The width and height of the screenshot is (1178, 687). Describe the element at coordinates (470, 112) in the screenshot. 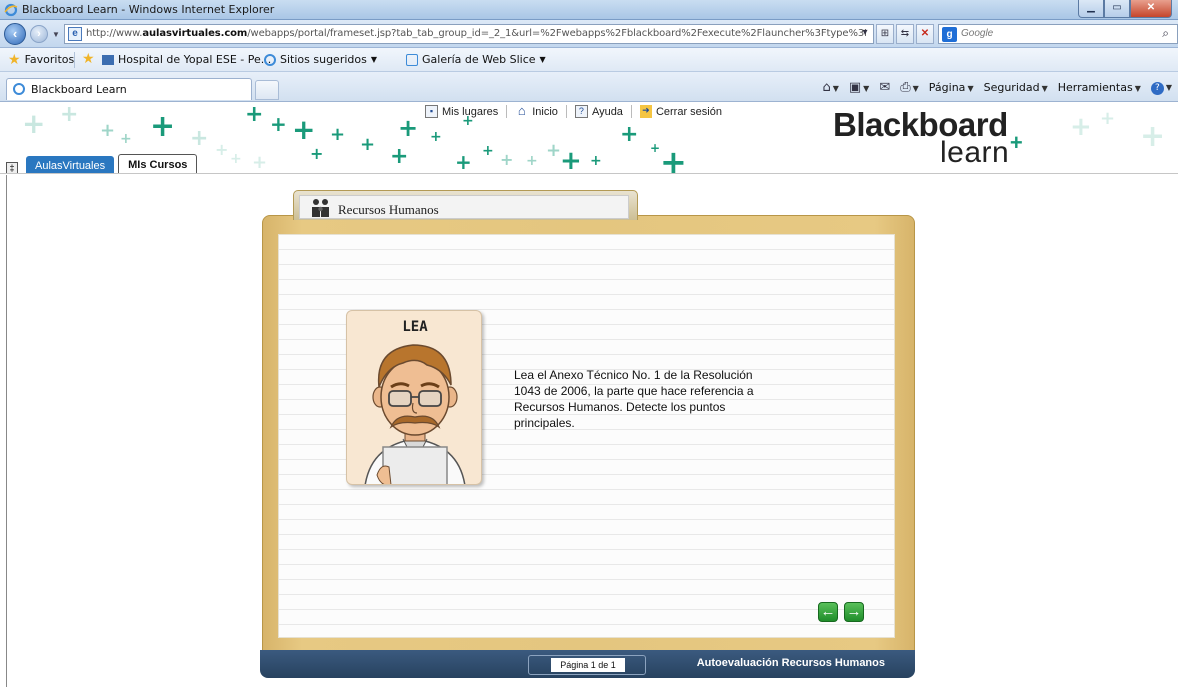

I see `my-places-link: Mis lugares` at that location.